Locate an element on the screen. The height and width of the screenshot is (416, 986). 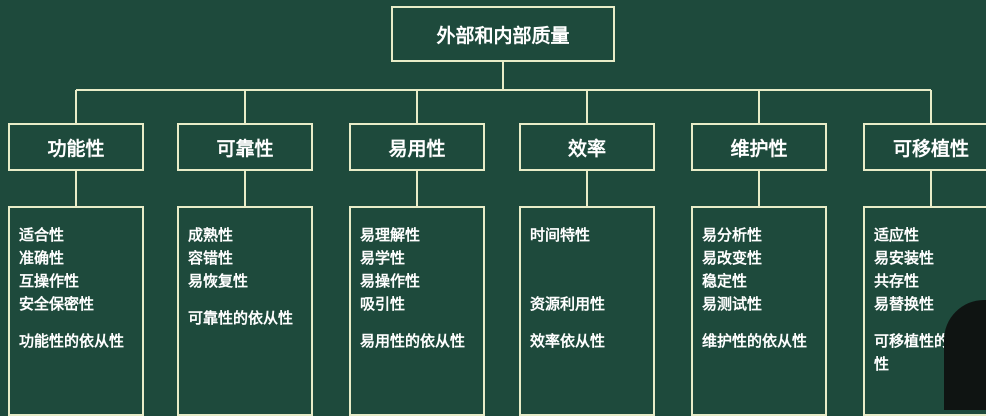
category-details-0: 适合性准确性互操作性安全保密性功能性的依从性 is located at coordinates (76, 311).